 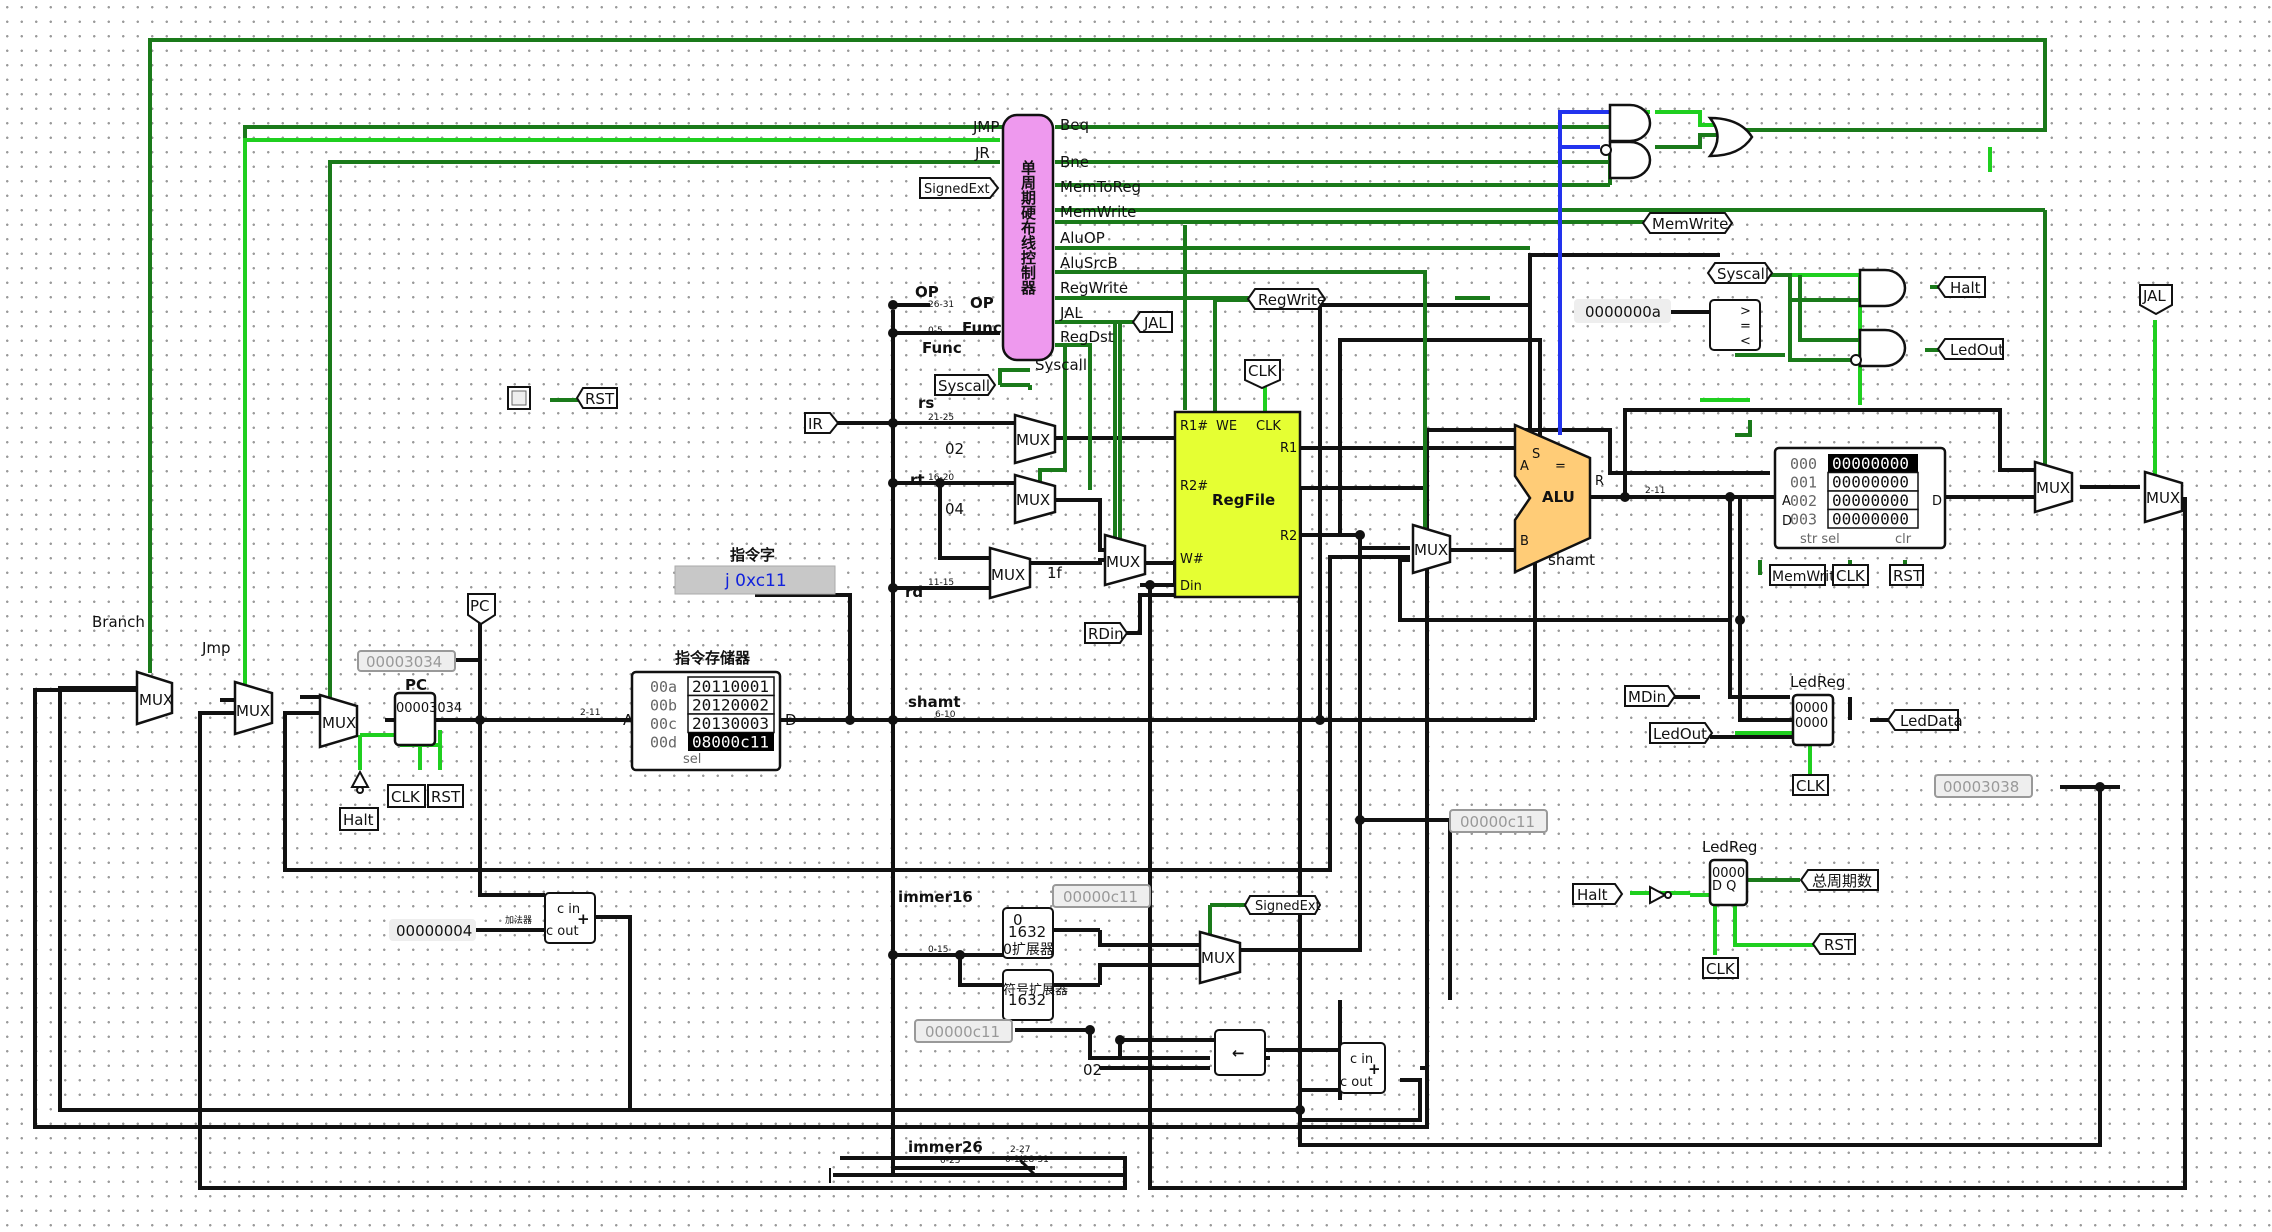 I want to click on zero-extender: 0 1632 0扩展器, so click(x=1028, y=933).